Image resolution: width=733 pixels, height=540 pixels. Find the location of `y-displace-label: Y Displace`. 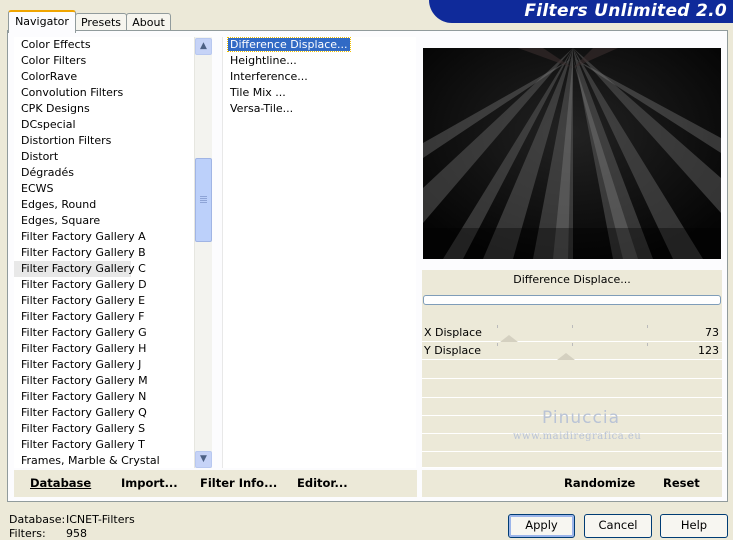

y-displace-label: Y Displace is located at coordinates (453, 350).